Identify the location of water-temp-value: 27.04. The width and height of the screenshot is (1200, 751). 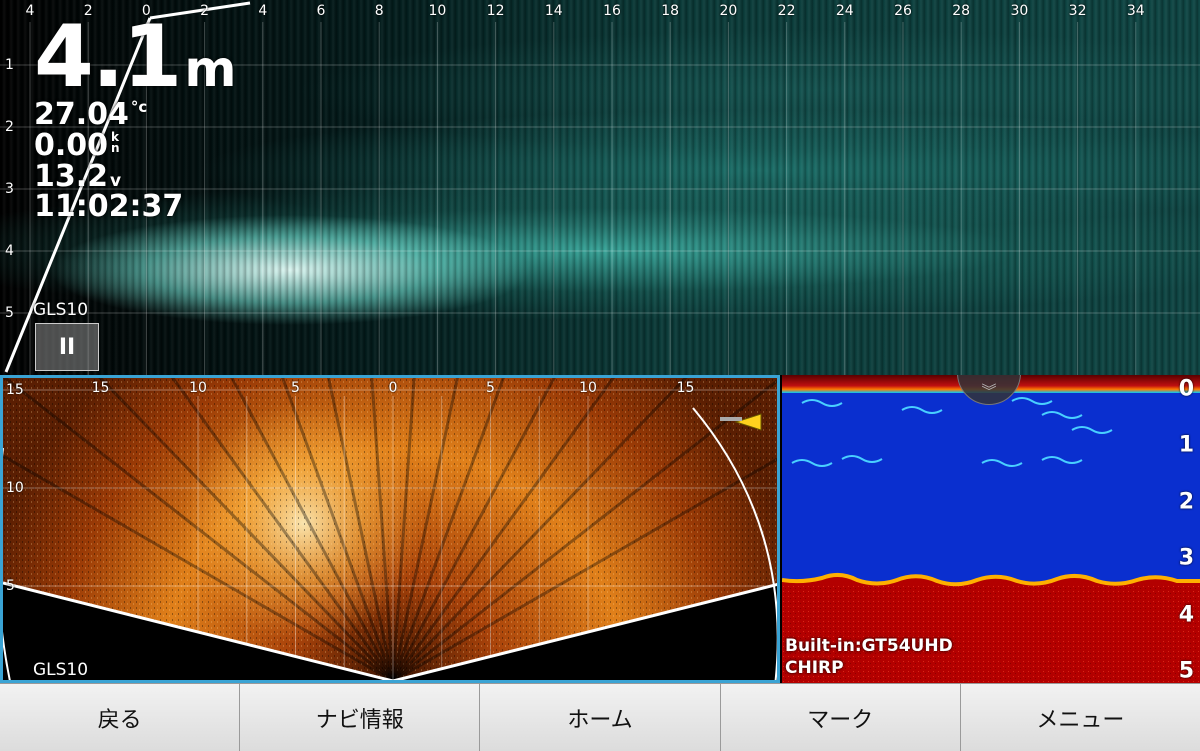
(81, 114).